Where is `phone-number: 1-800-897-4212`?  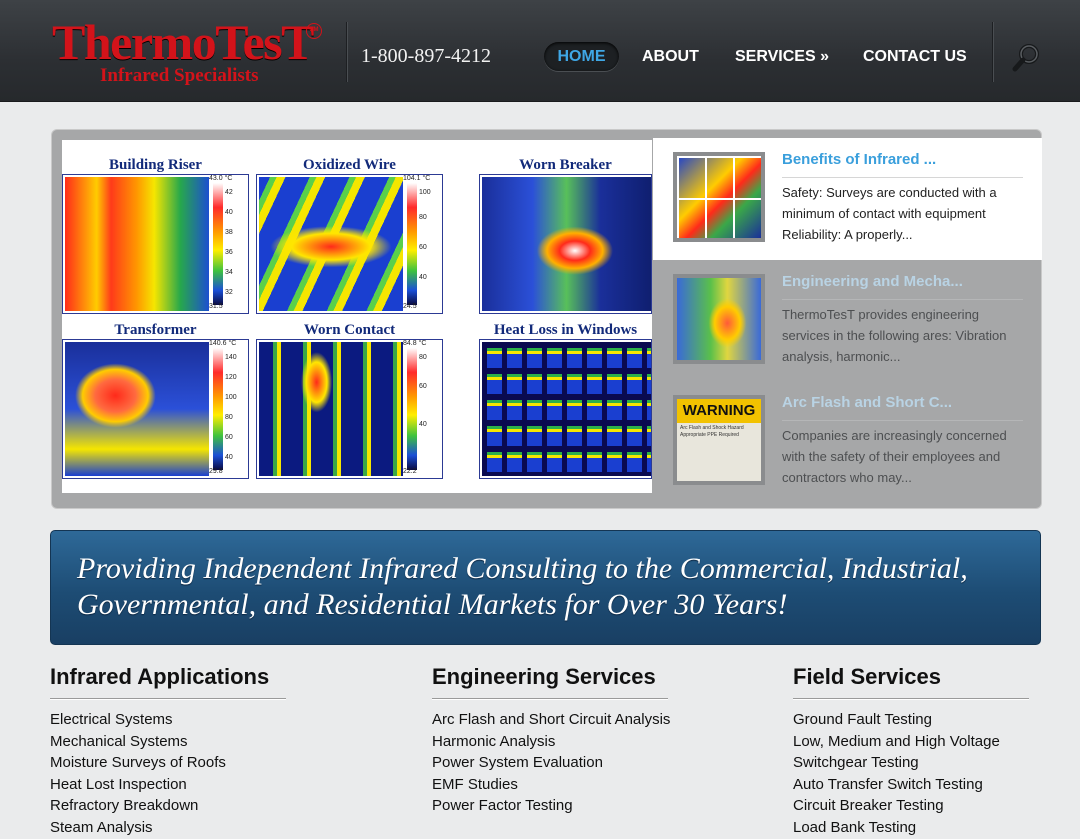 phone-number: 1-800-897-4212 is located at coordinates (426, 56).